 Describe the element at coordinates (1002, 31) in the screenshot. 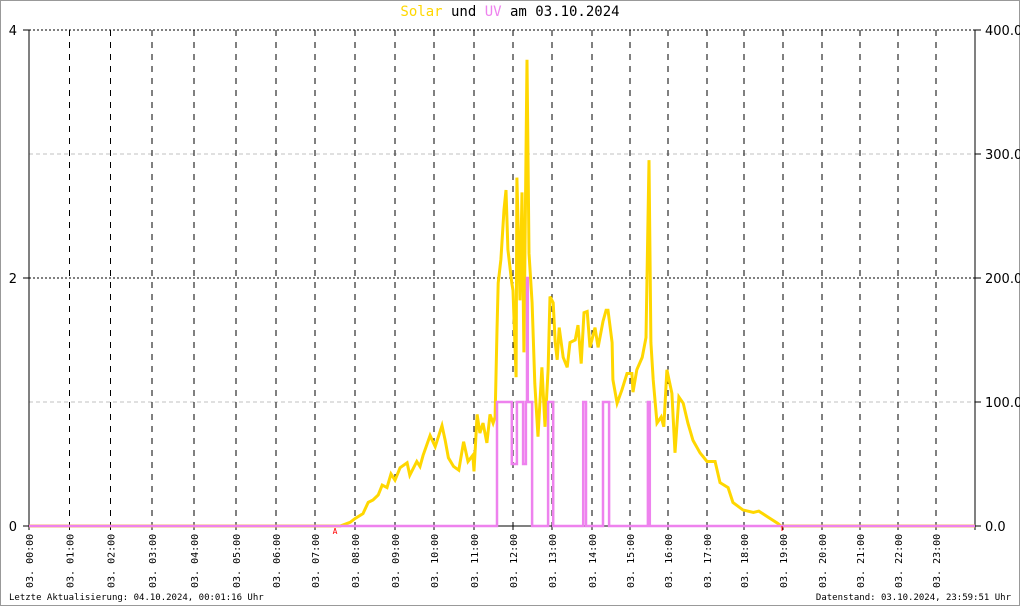

I see `right-tick-label: 400.0` at that location.